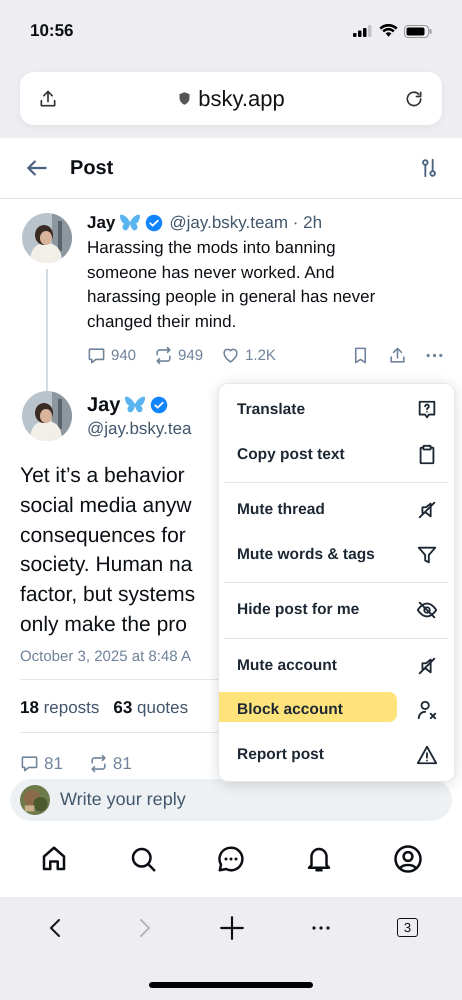 This screenshot has width=462, height=1000. I want to click on warning-icon, so click(427, 755).